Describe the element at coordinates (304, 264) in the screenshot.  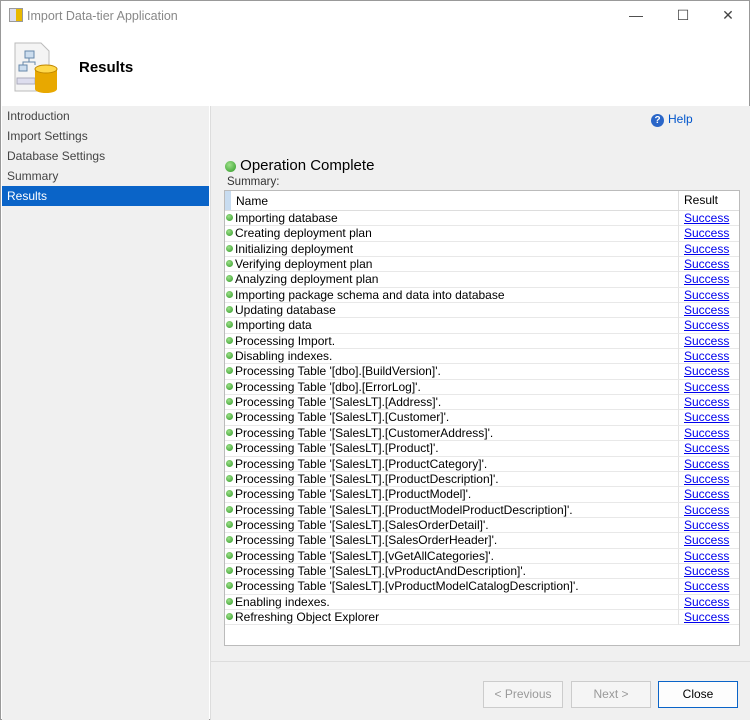
I see `step-name: Verifying deployment plan` at that location.